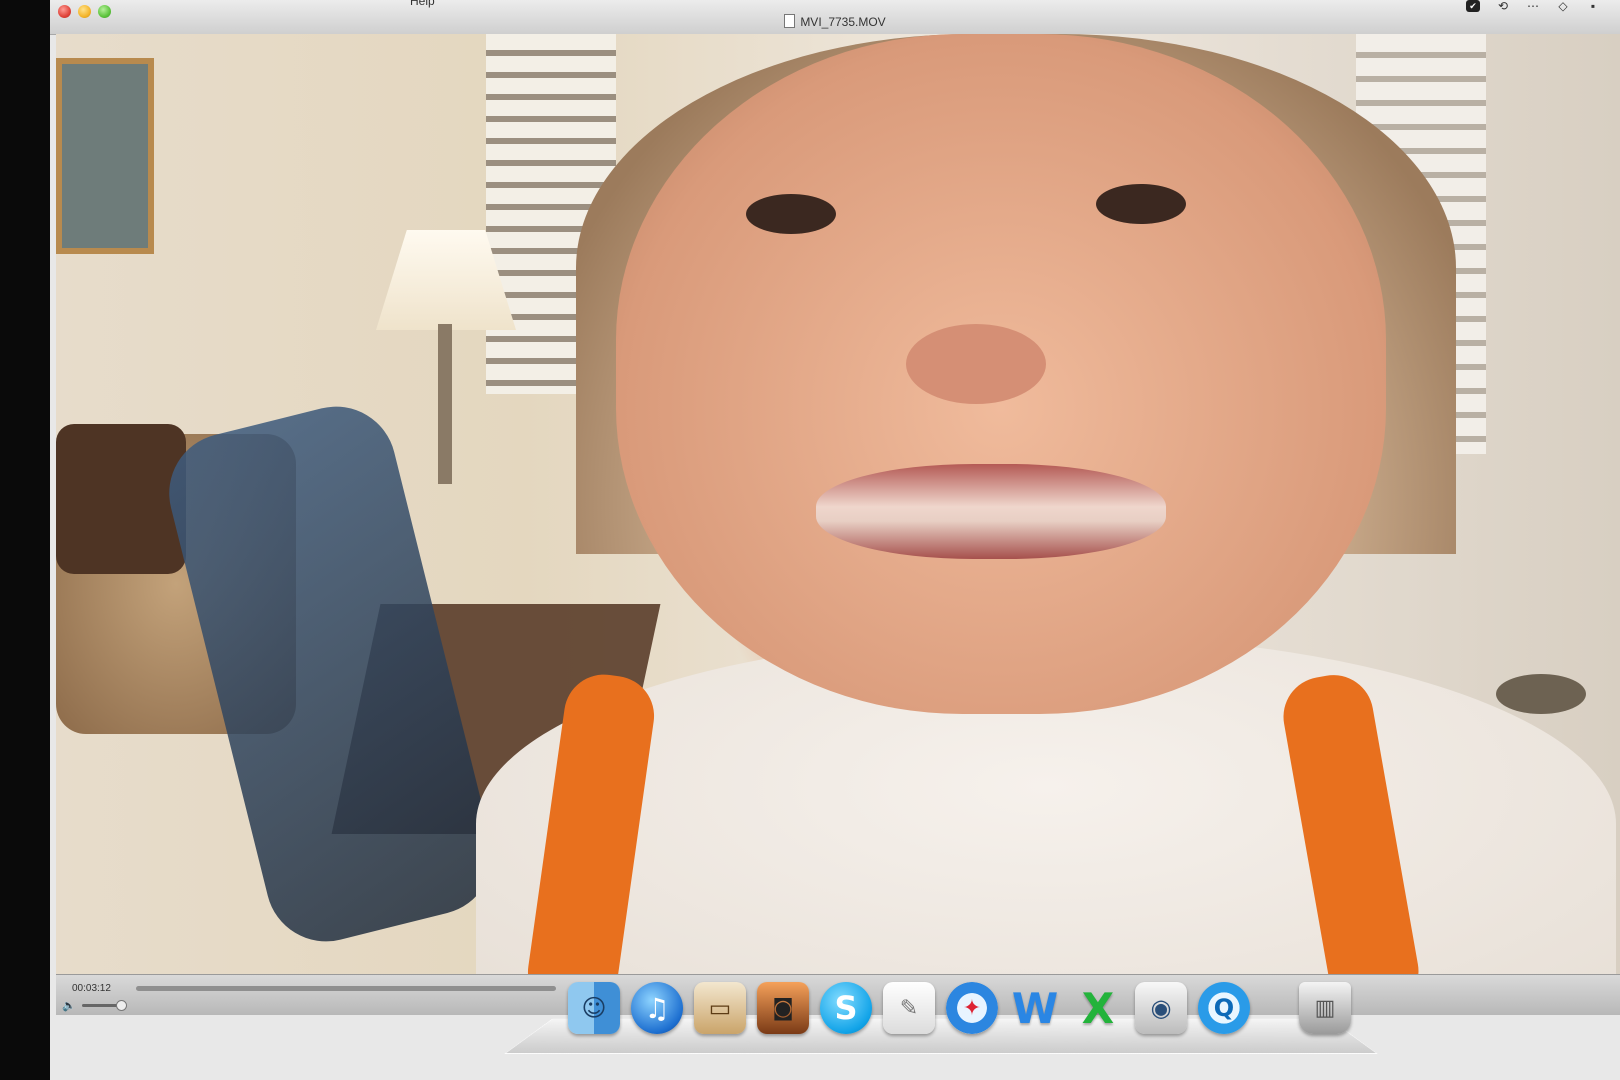 The image size is (1620, 1080). Describe the element at coordinates (1503, 6) in the screenshot. I see `time-machine-icon: ⟲` at that location.